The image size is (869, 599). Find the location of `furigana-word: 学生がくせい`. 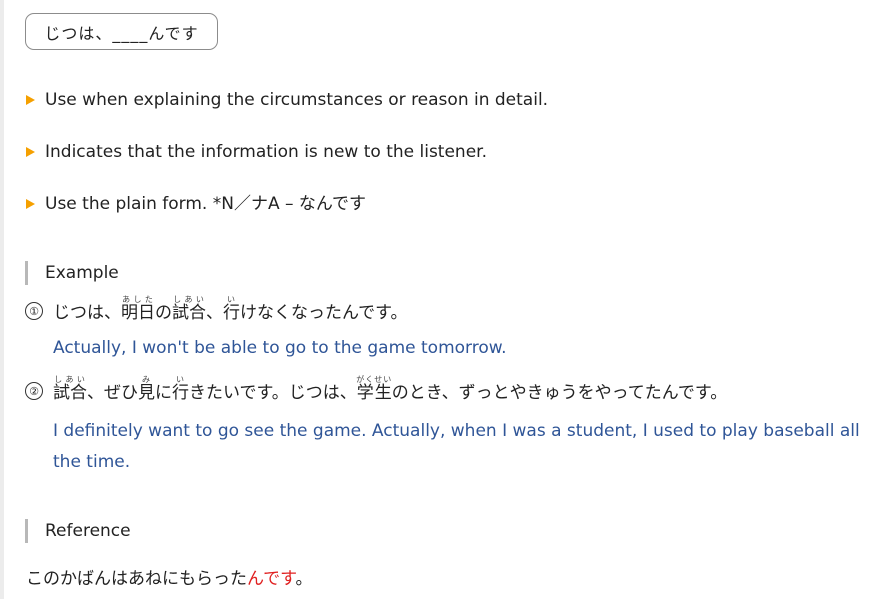

furigana-word: 学生がくせい is located at coordinates (374, 389).